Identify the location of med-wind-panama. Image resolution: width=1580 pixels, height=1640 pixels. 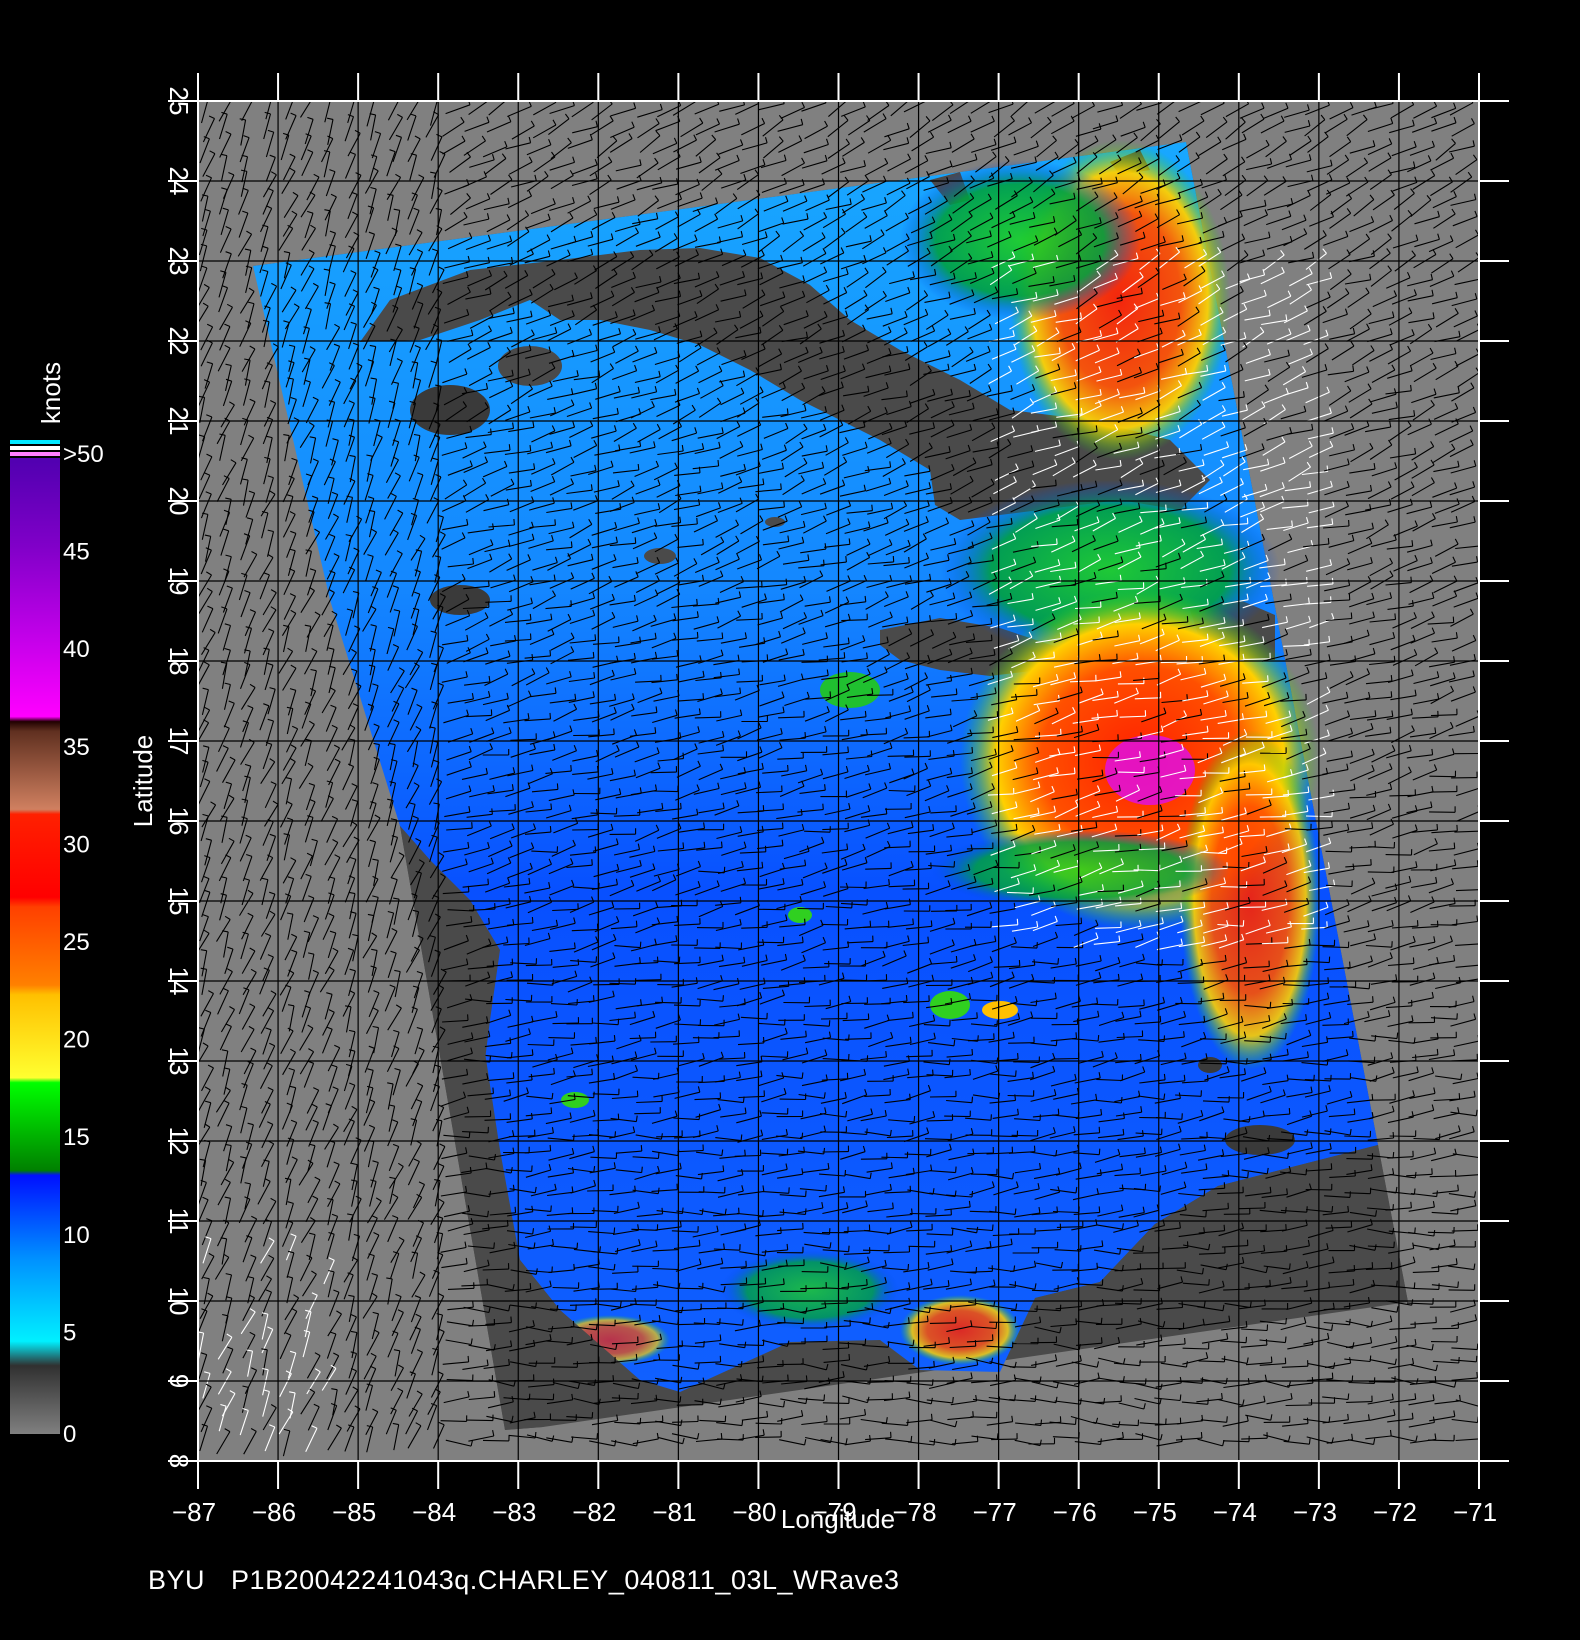
(810, 1290).